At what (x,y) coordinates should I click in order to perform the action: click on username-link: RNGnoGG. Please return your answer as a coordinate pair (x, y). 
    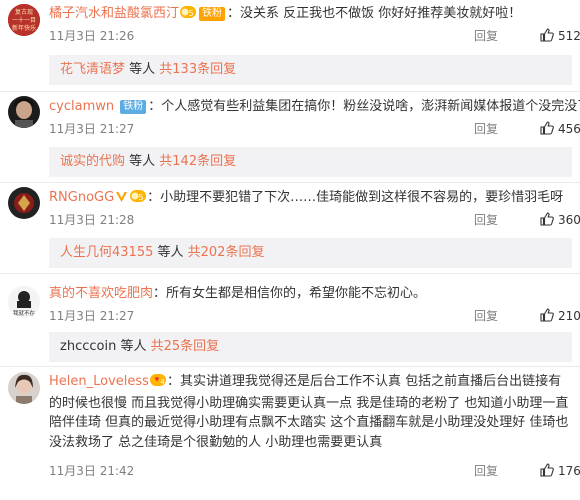
    Looking at the image, I should click on (81, 197).